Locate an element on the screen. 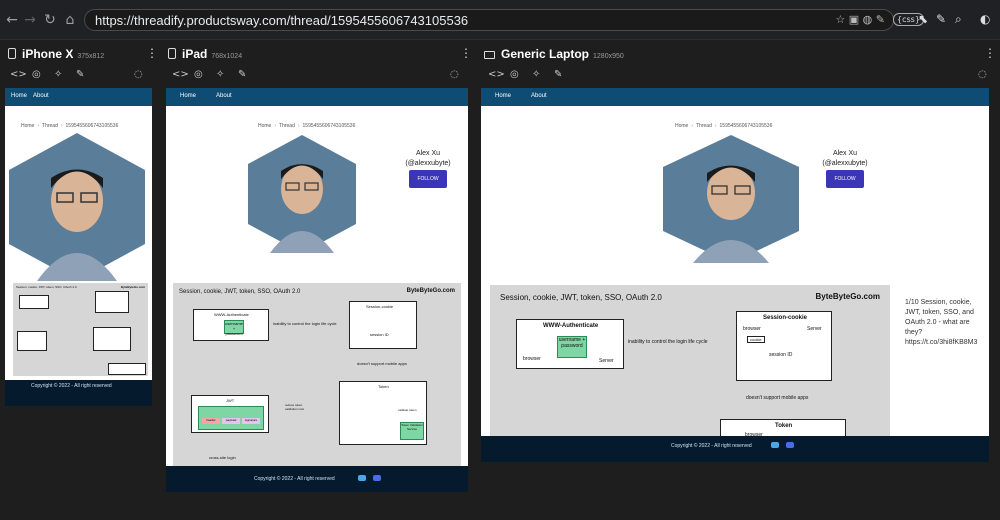  mouse-cursor-icon: ☝ is located at coordinates (149, 202).